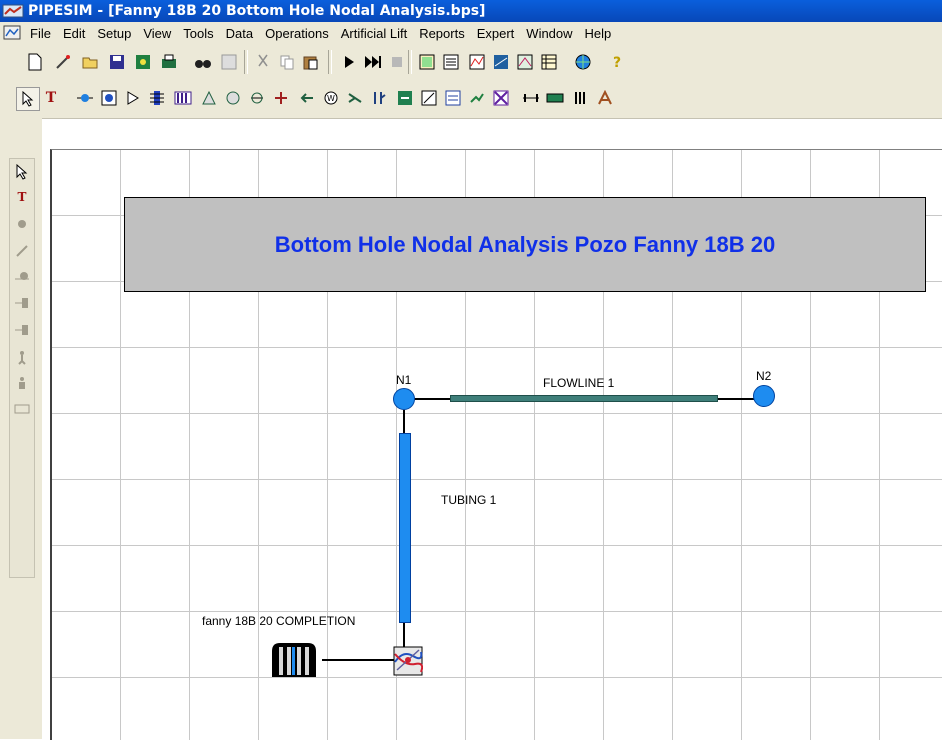  I want to click on completion-connector, so click(358, 660).